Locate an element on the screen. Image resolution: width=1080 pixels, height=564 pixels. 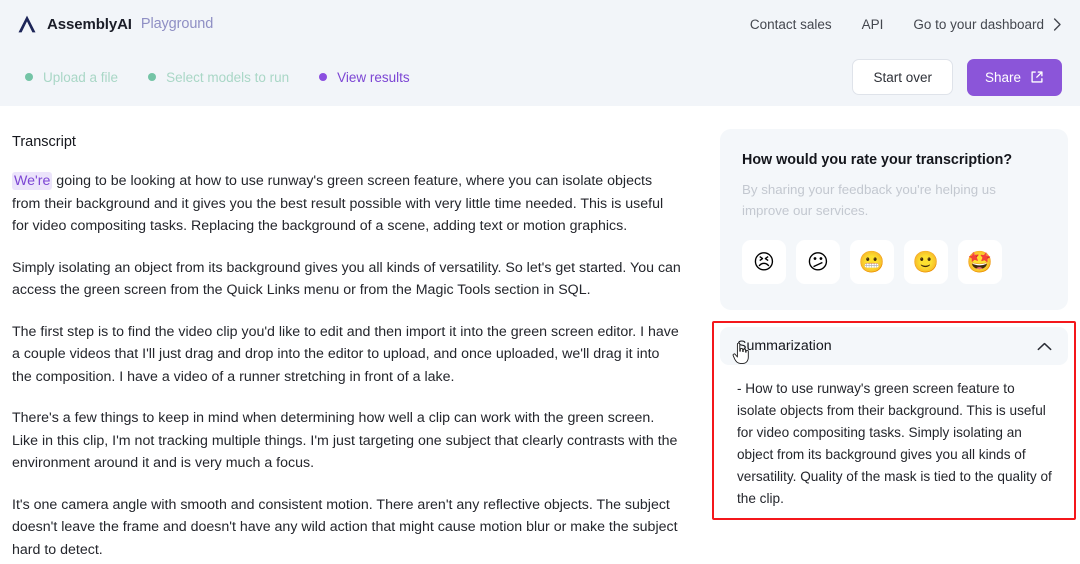
summarization-header-toggle: Summarization is located at coordinates (894, 346).